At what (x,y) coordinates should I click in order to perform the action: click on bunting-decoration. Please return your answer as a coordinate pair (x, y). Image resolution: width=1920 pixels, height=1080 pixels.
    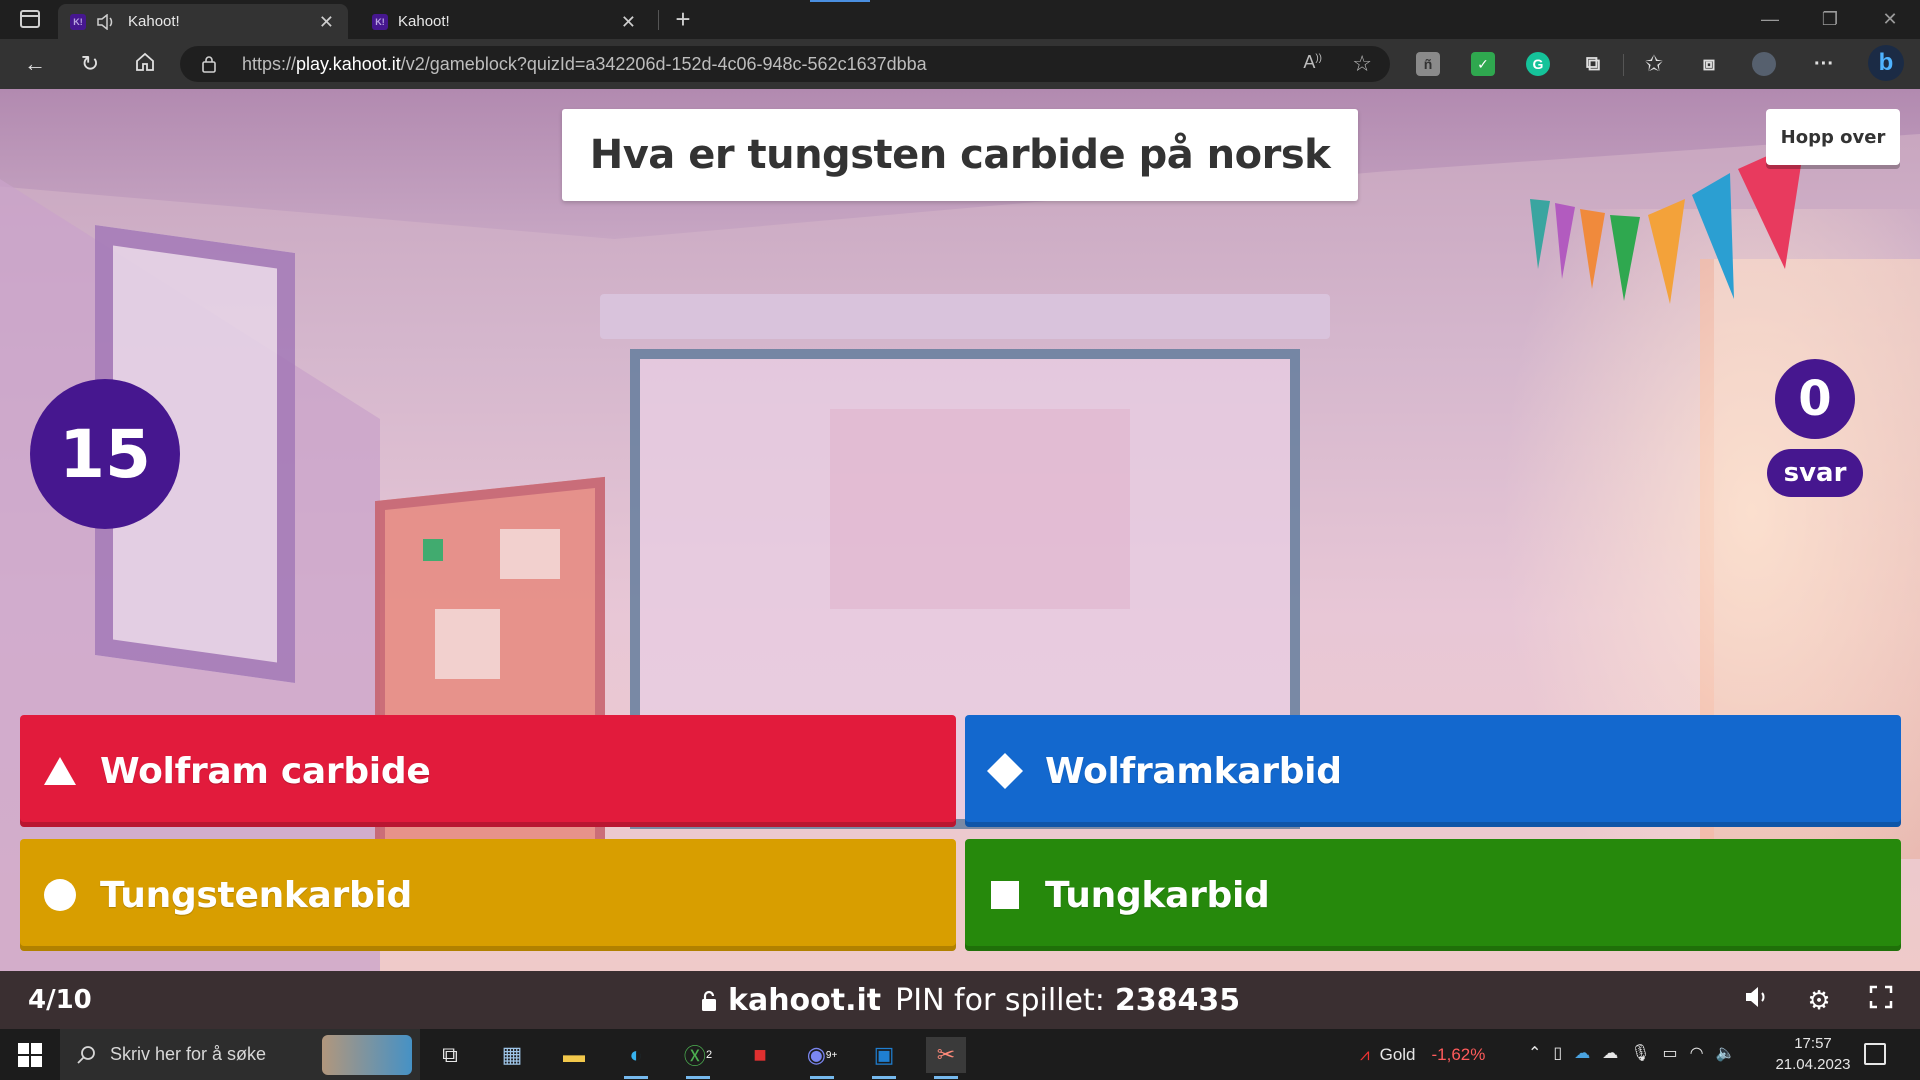
    Looking at the image, I should click on (1667, 221).